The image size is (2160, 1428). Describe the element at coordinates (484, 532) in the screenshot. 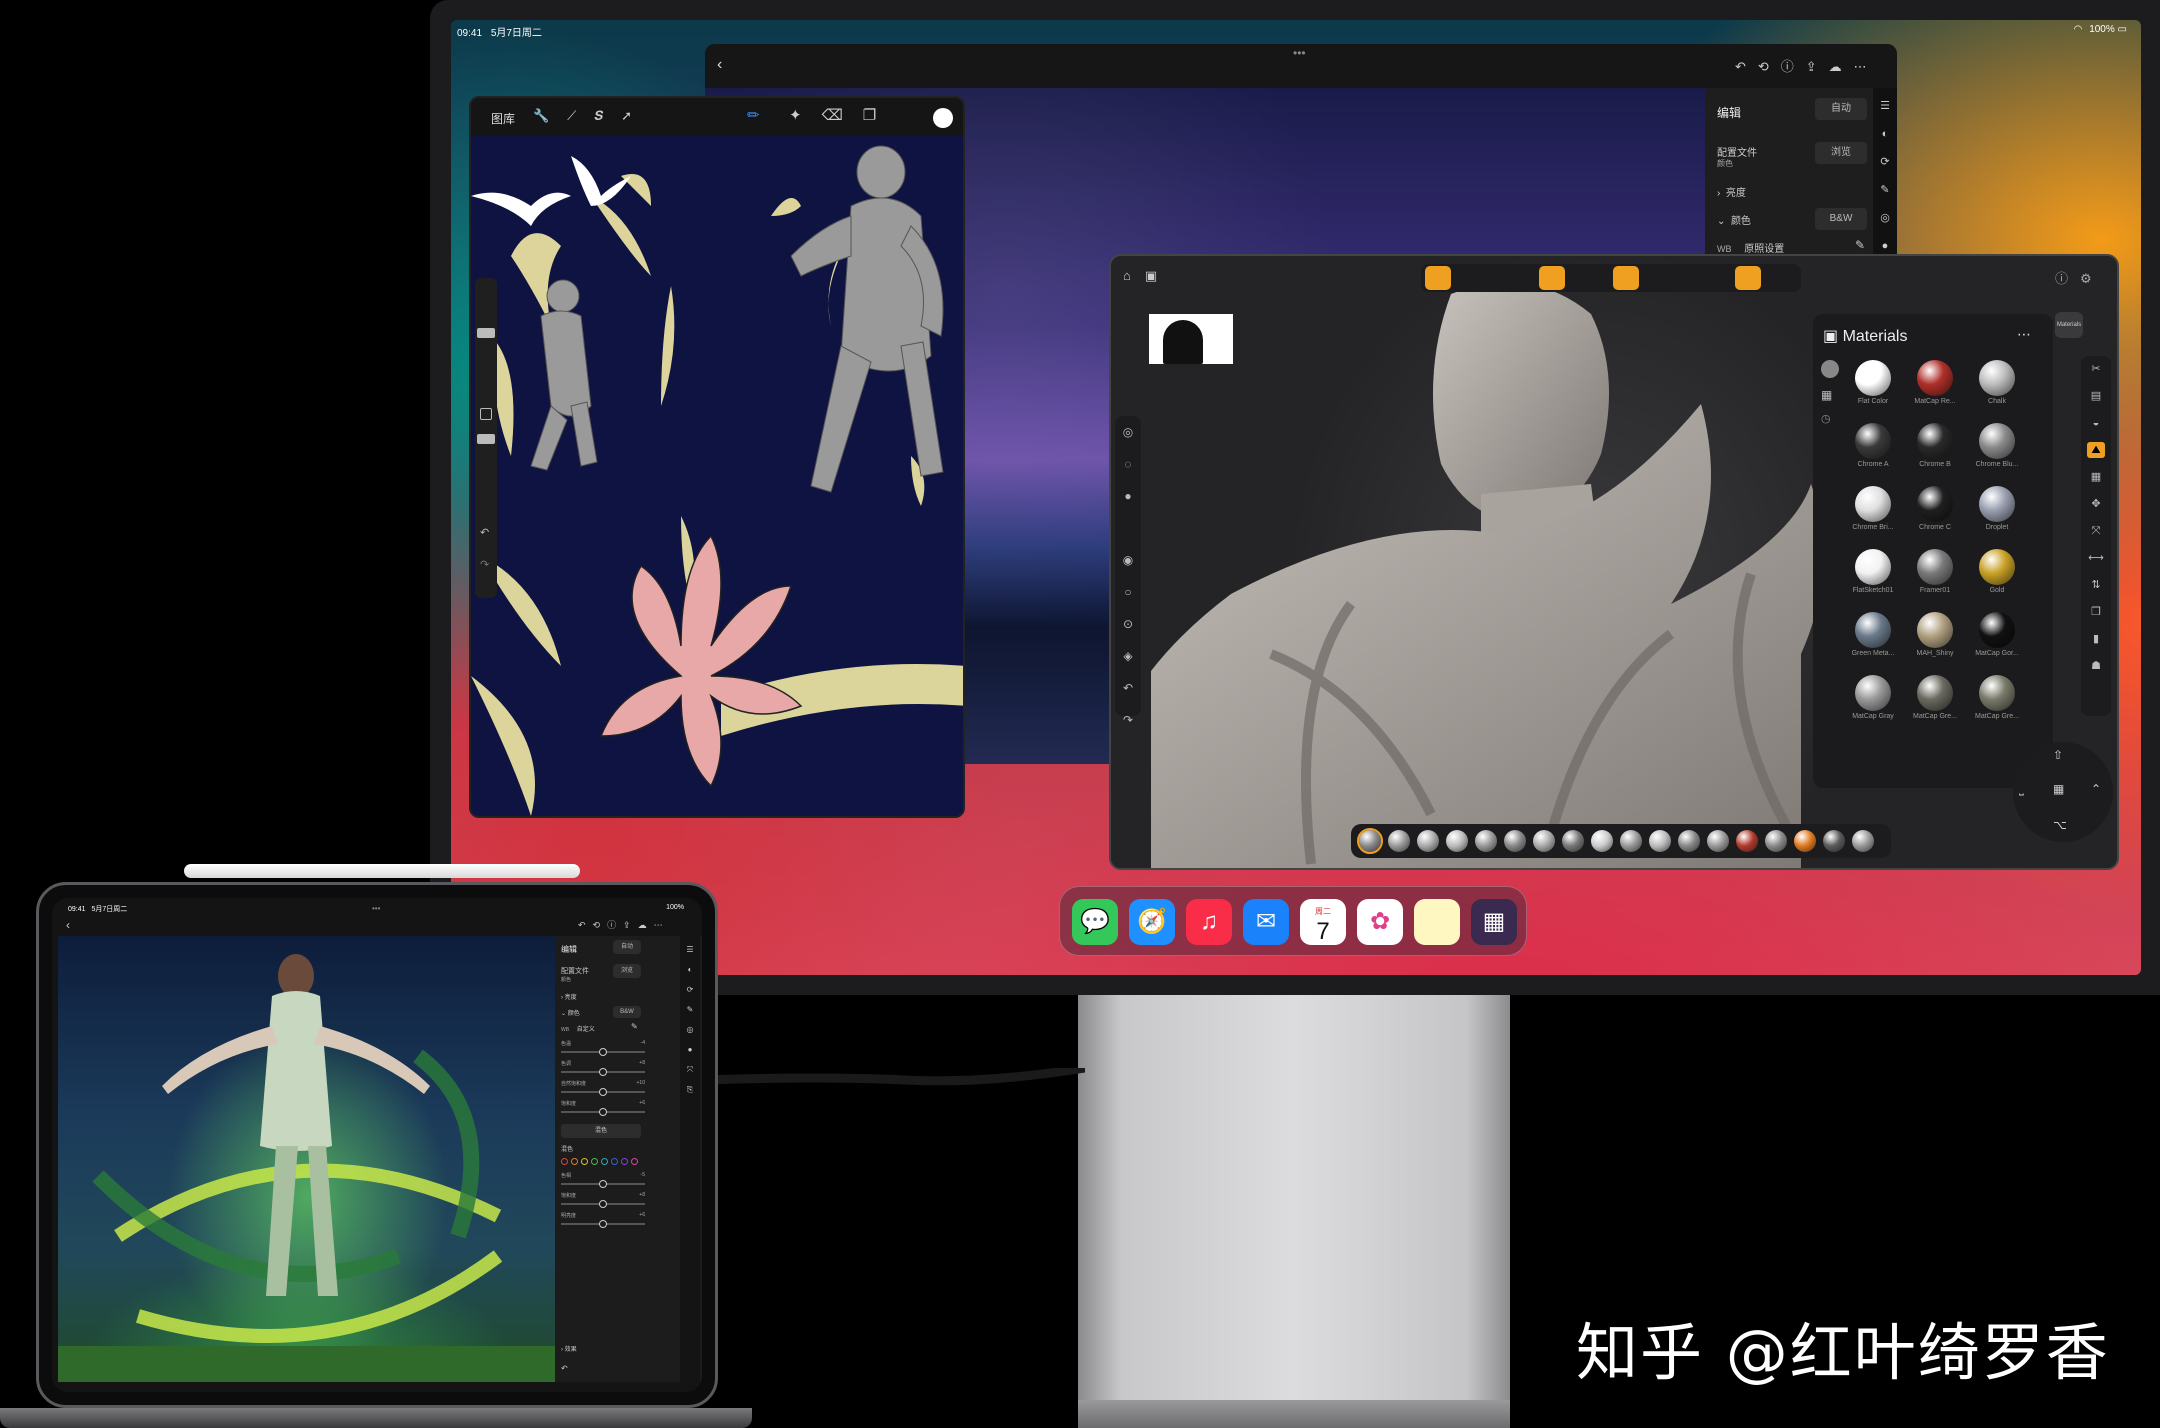

I see `undo-icon: ↶` at that location.